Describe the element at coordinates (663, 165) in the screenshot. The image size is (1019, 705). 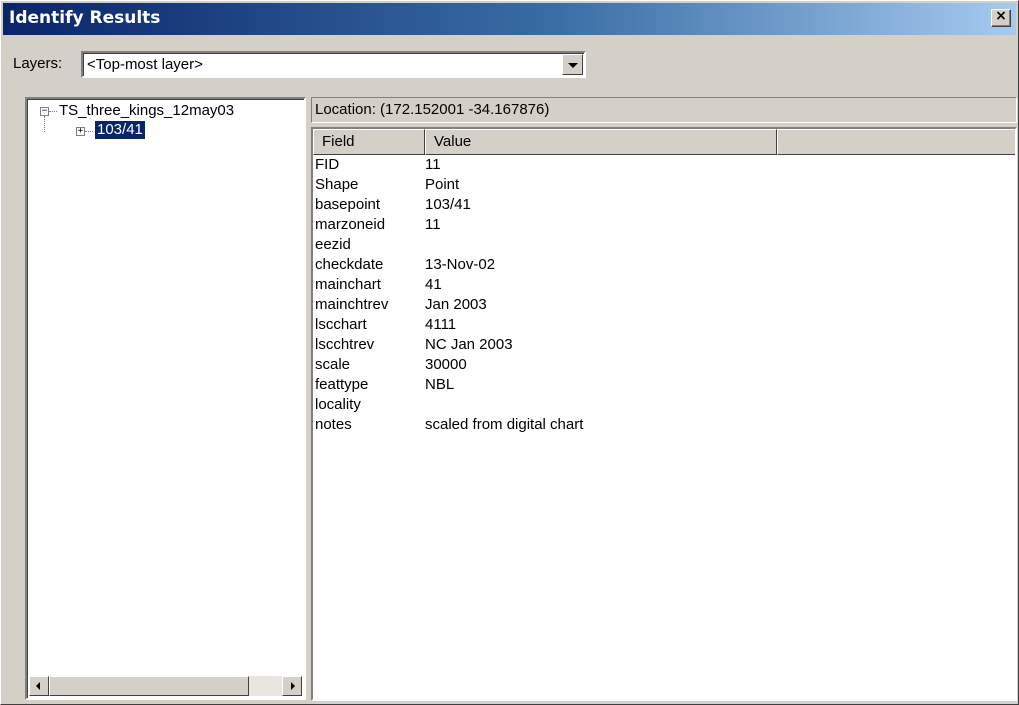
I see `table-row: FID 11` at that location.